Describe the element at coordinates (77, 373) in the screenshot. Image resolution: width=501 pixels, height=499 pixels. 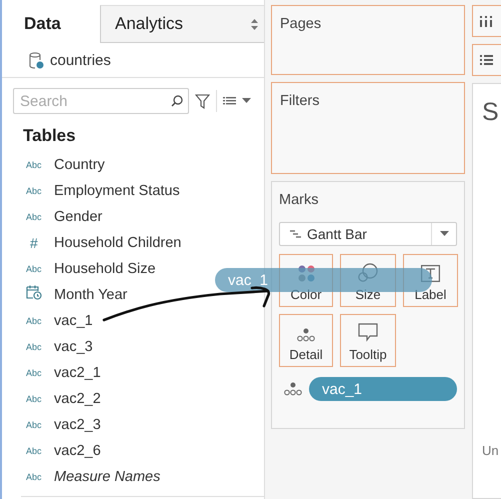
I see `field-name: vac2_1` at that location.